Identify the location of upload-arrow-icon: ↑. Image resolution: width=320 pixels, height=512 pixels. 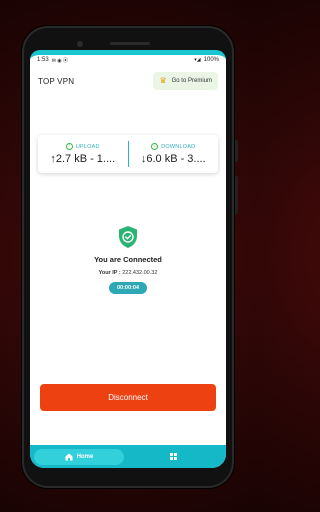
(69, 146).